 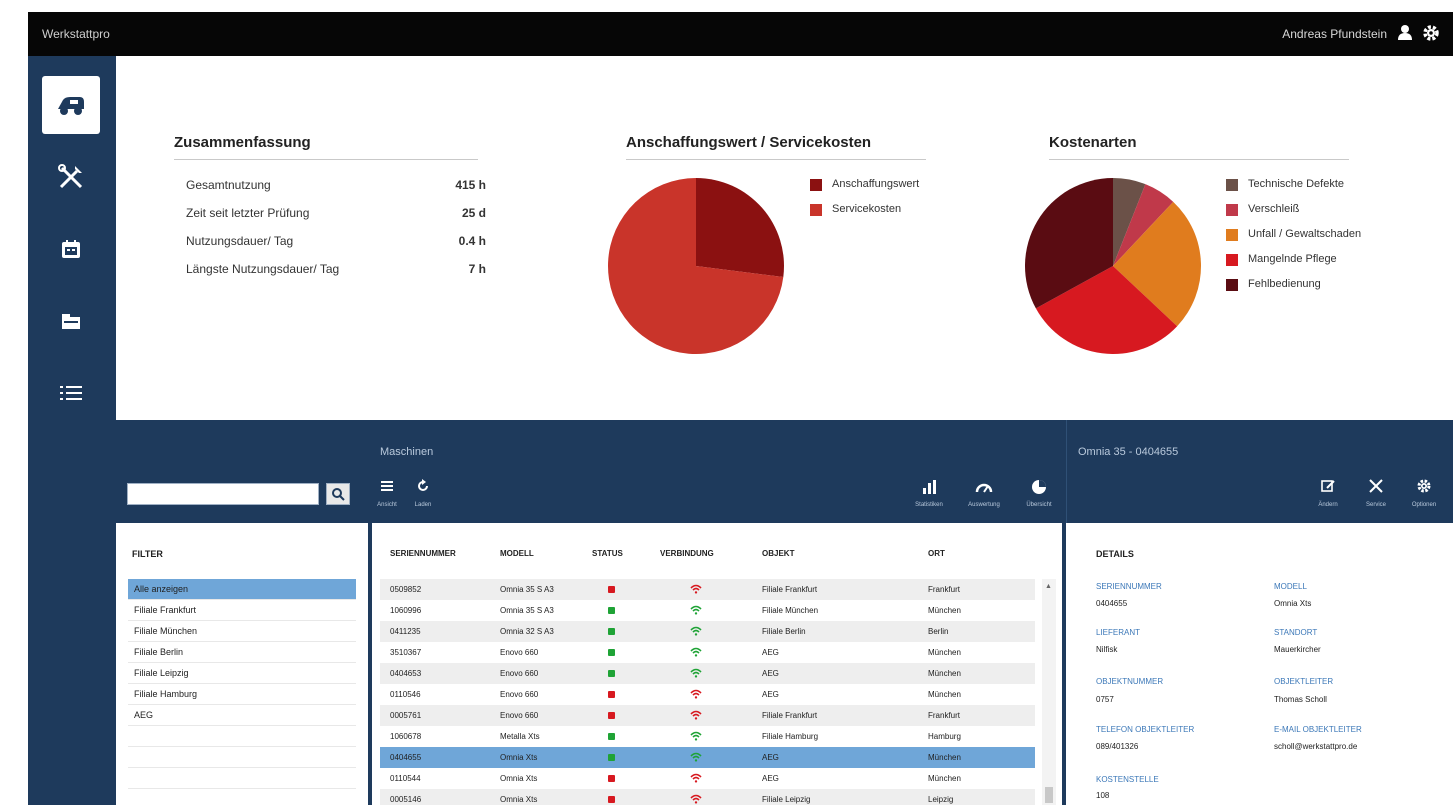 I want to click on column-header: VERBINDUNG, so click(x=687, y=553).